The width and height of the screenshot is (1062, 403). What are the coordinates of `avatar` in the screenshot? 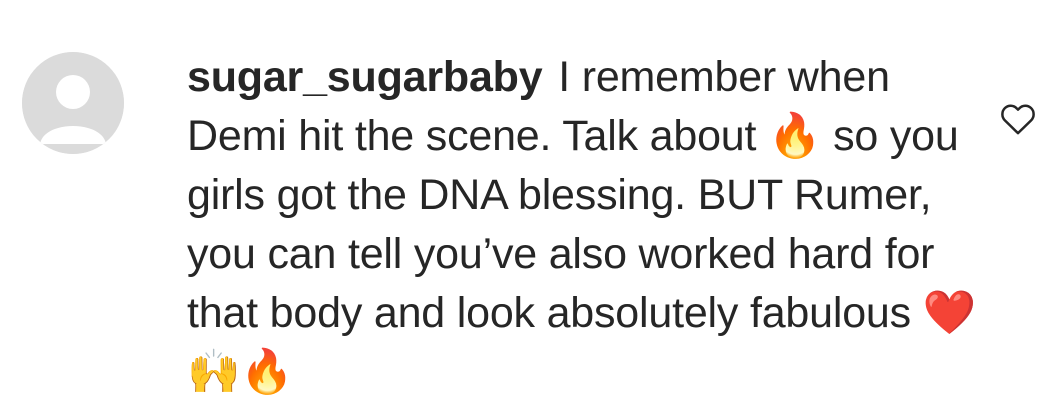 It's located at (73, 103).